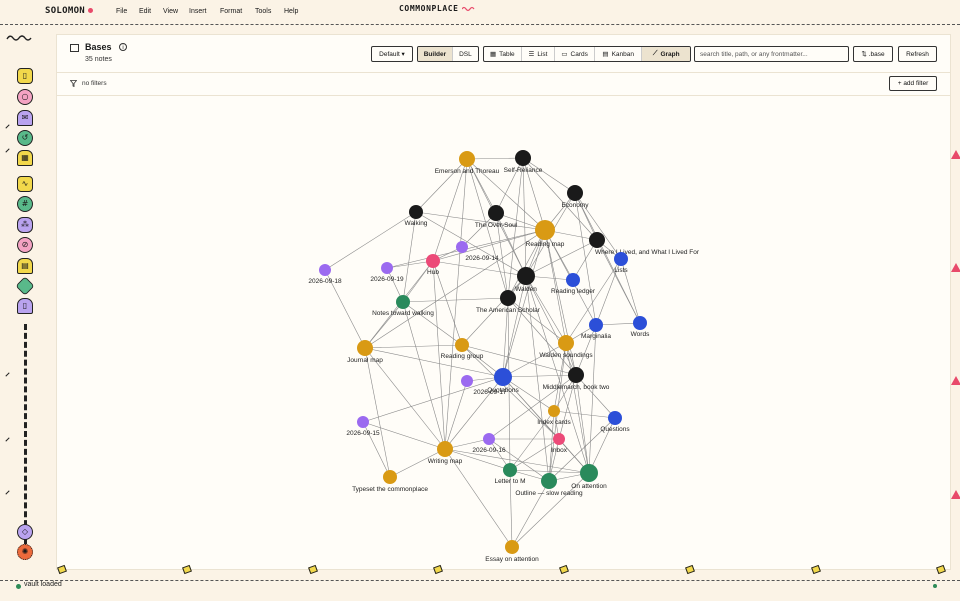  Describe the element at coordinates (816, 569) in the screenshot. I see `flag-marker` at that location.